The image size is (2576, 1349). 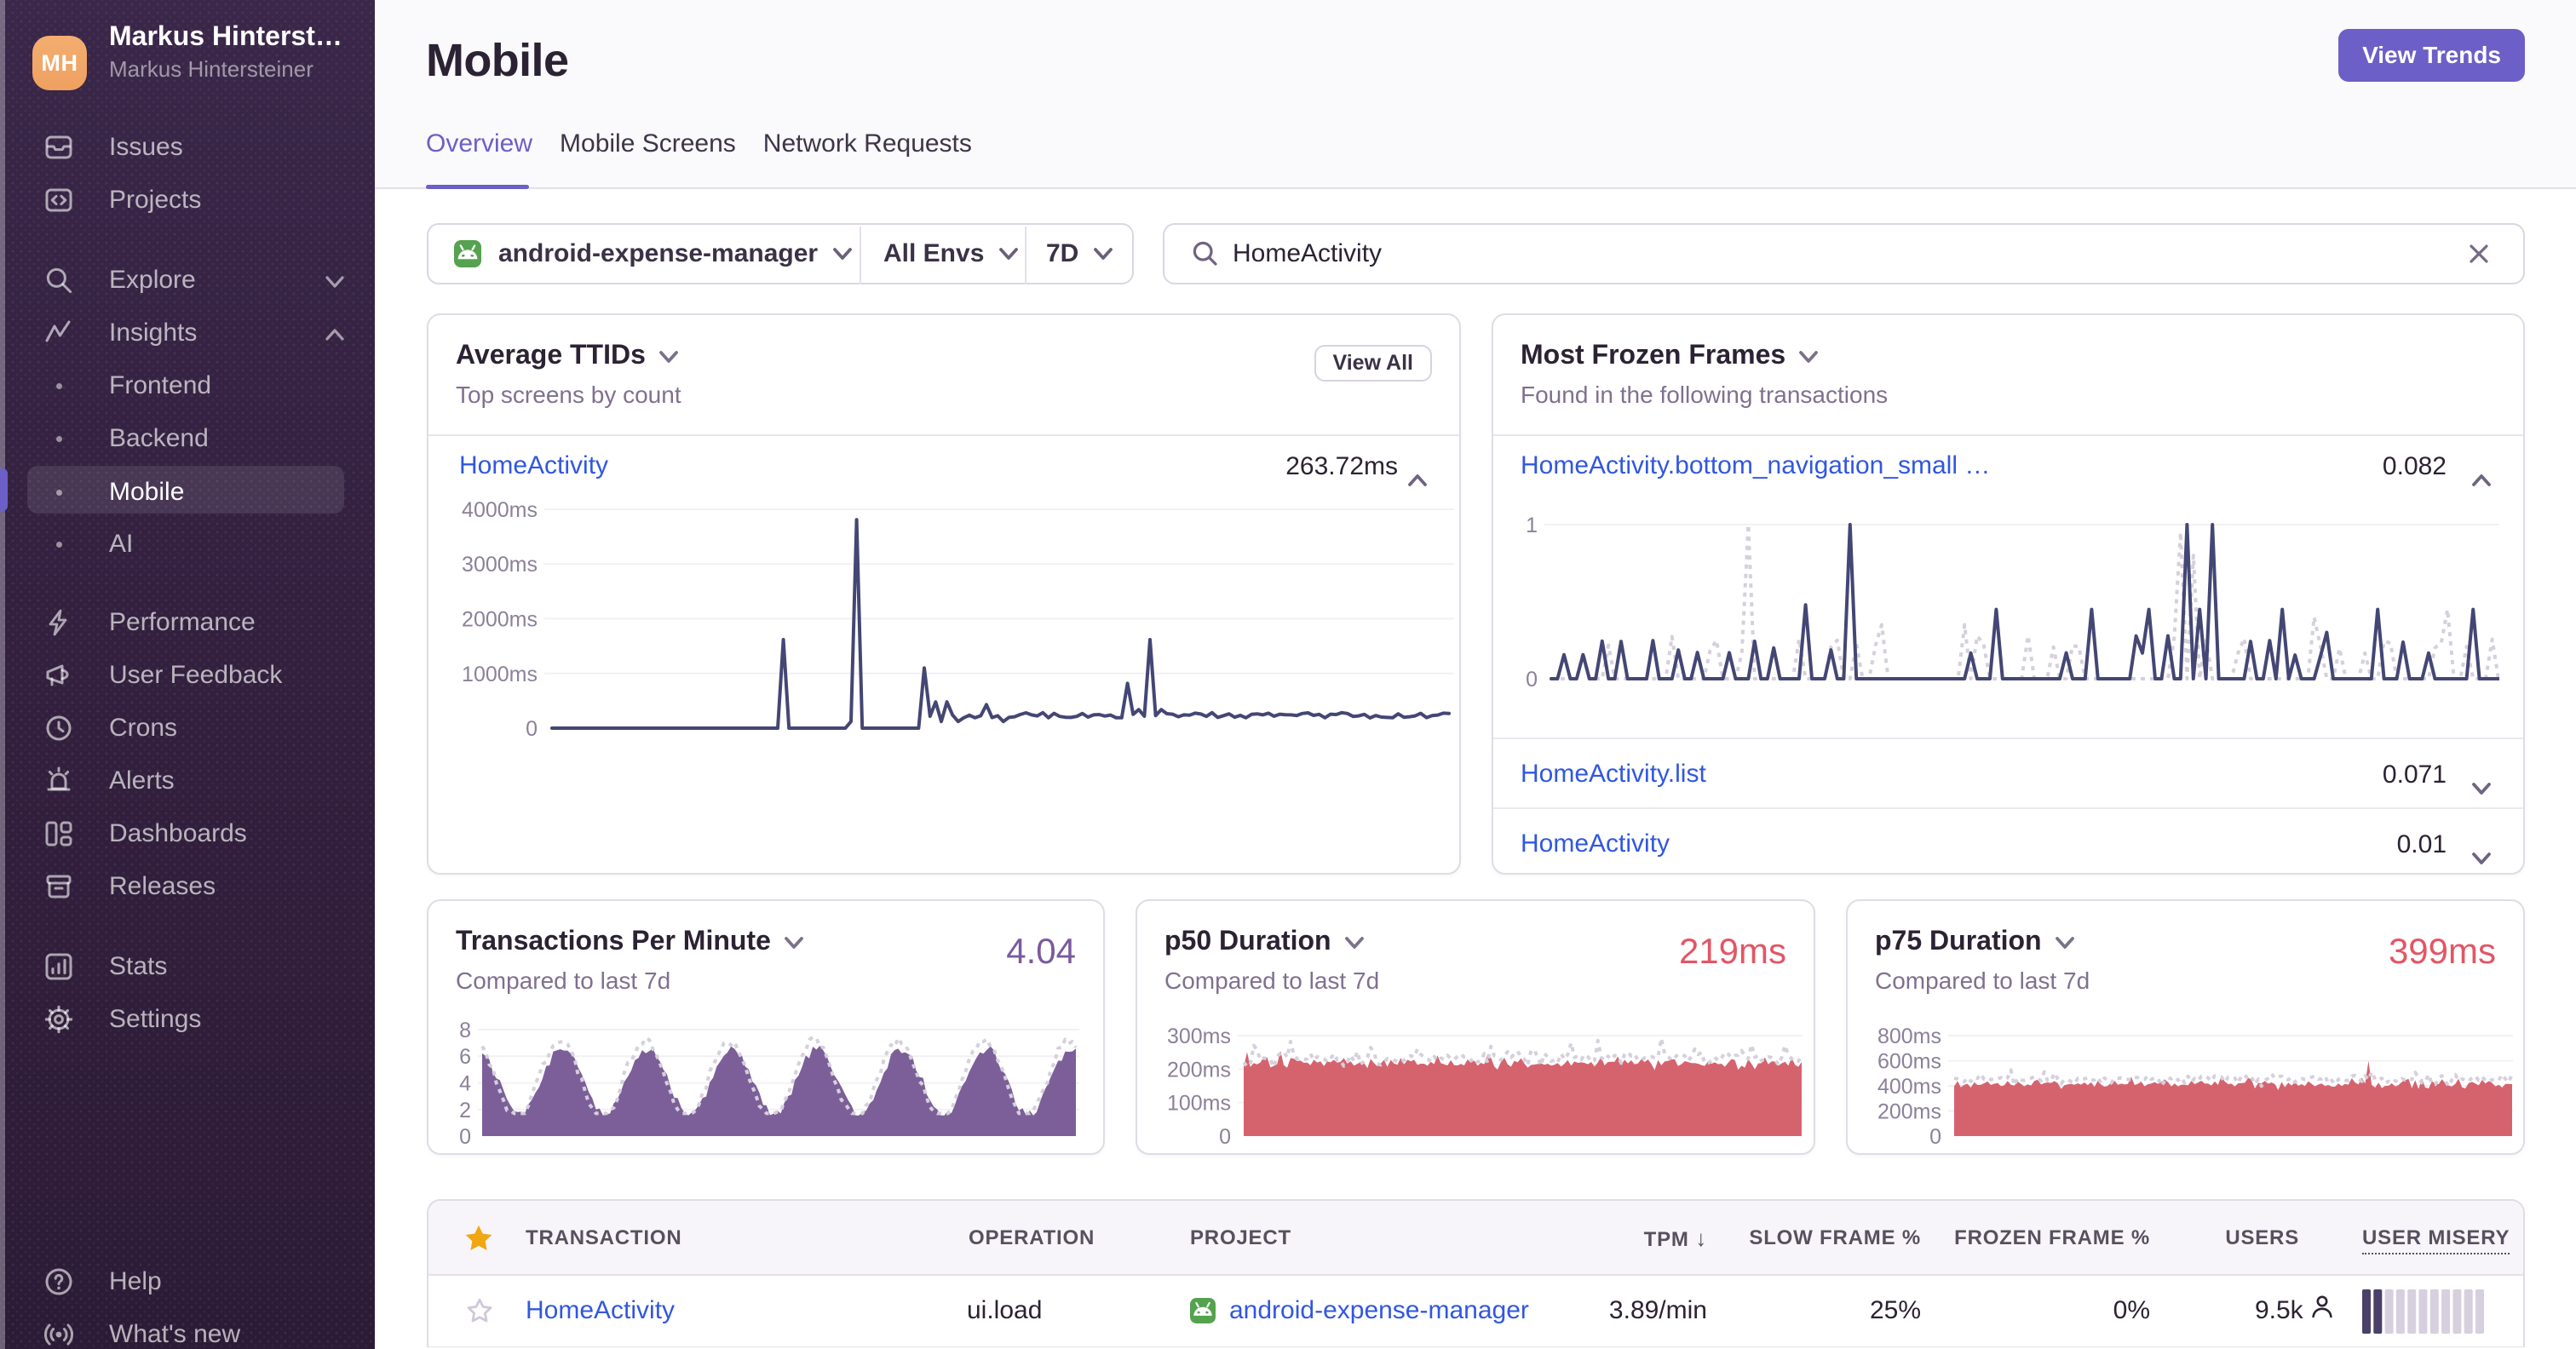 What do you see at coordinates (1909, 1037) in the screenshot?
I see `svg-text: 800ms` at bounding box center [1909, 1037].